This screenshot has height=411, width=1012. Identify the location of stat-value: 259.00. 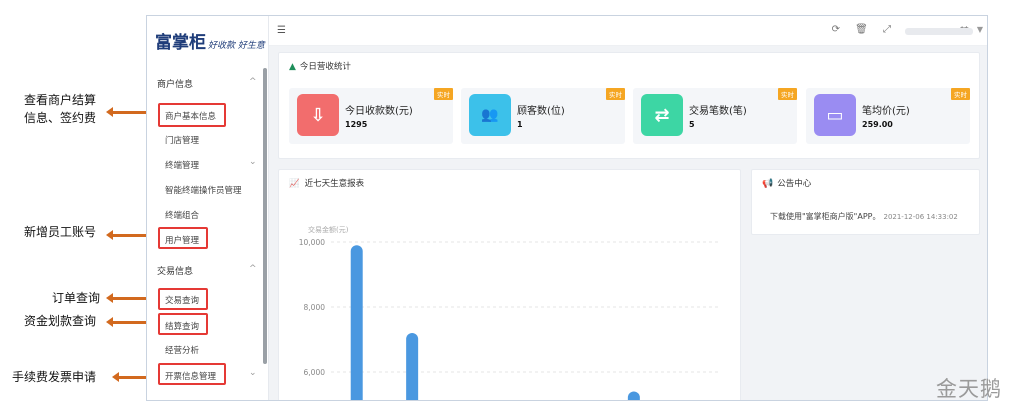
(877, 124).